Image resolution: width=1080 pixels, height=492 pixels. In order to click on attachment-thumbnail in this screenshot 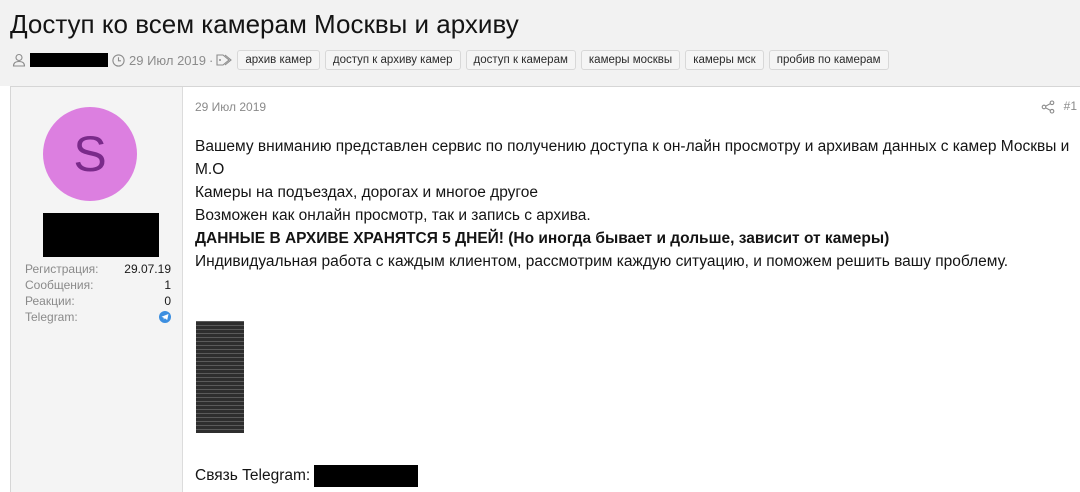, I will do `click(220, 377)`.